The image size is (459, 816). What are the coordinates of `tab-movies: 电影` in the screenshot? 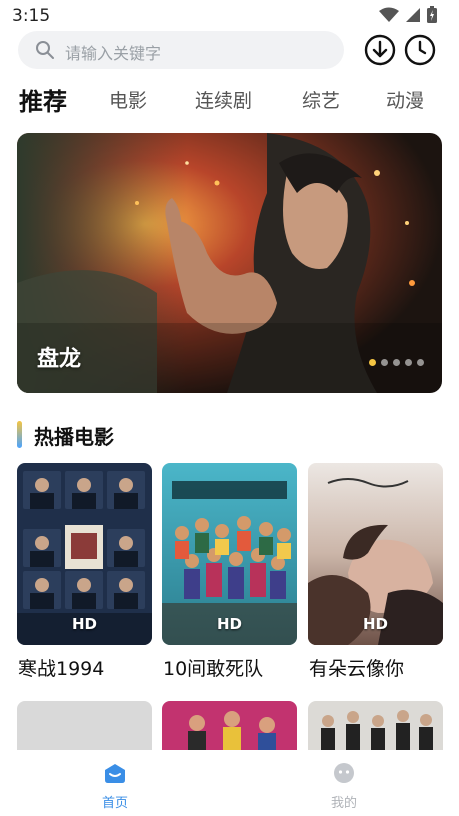 It's located at (128, 99).